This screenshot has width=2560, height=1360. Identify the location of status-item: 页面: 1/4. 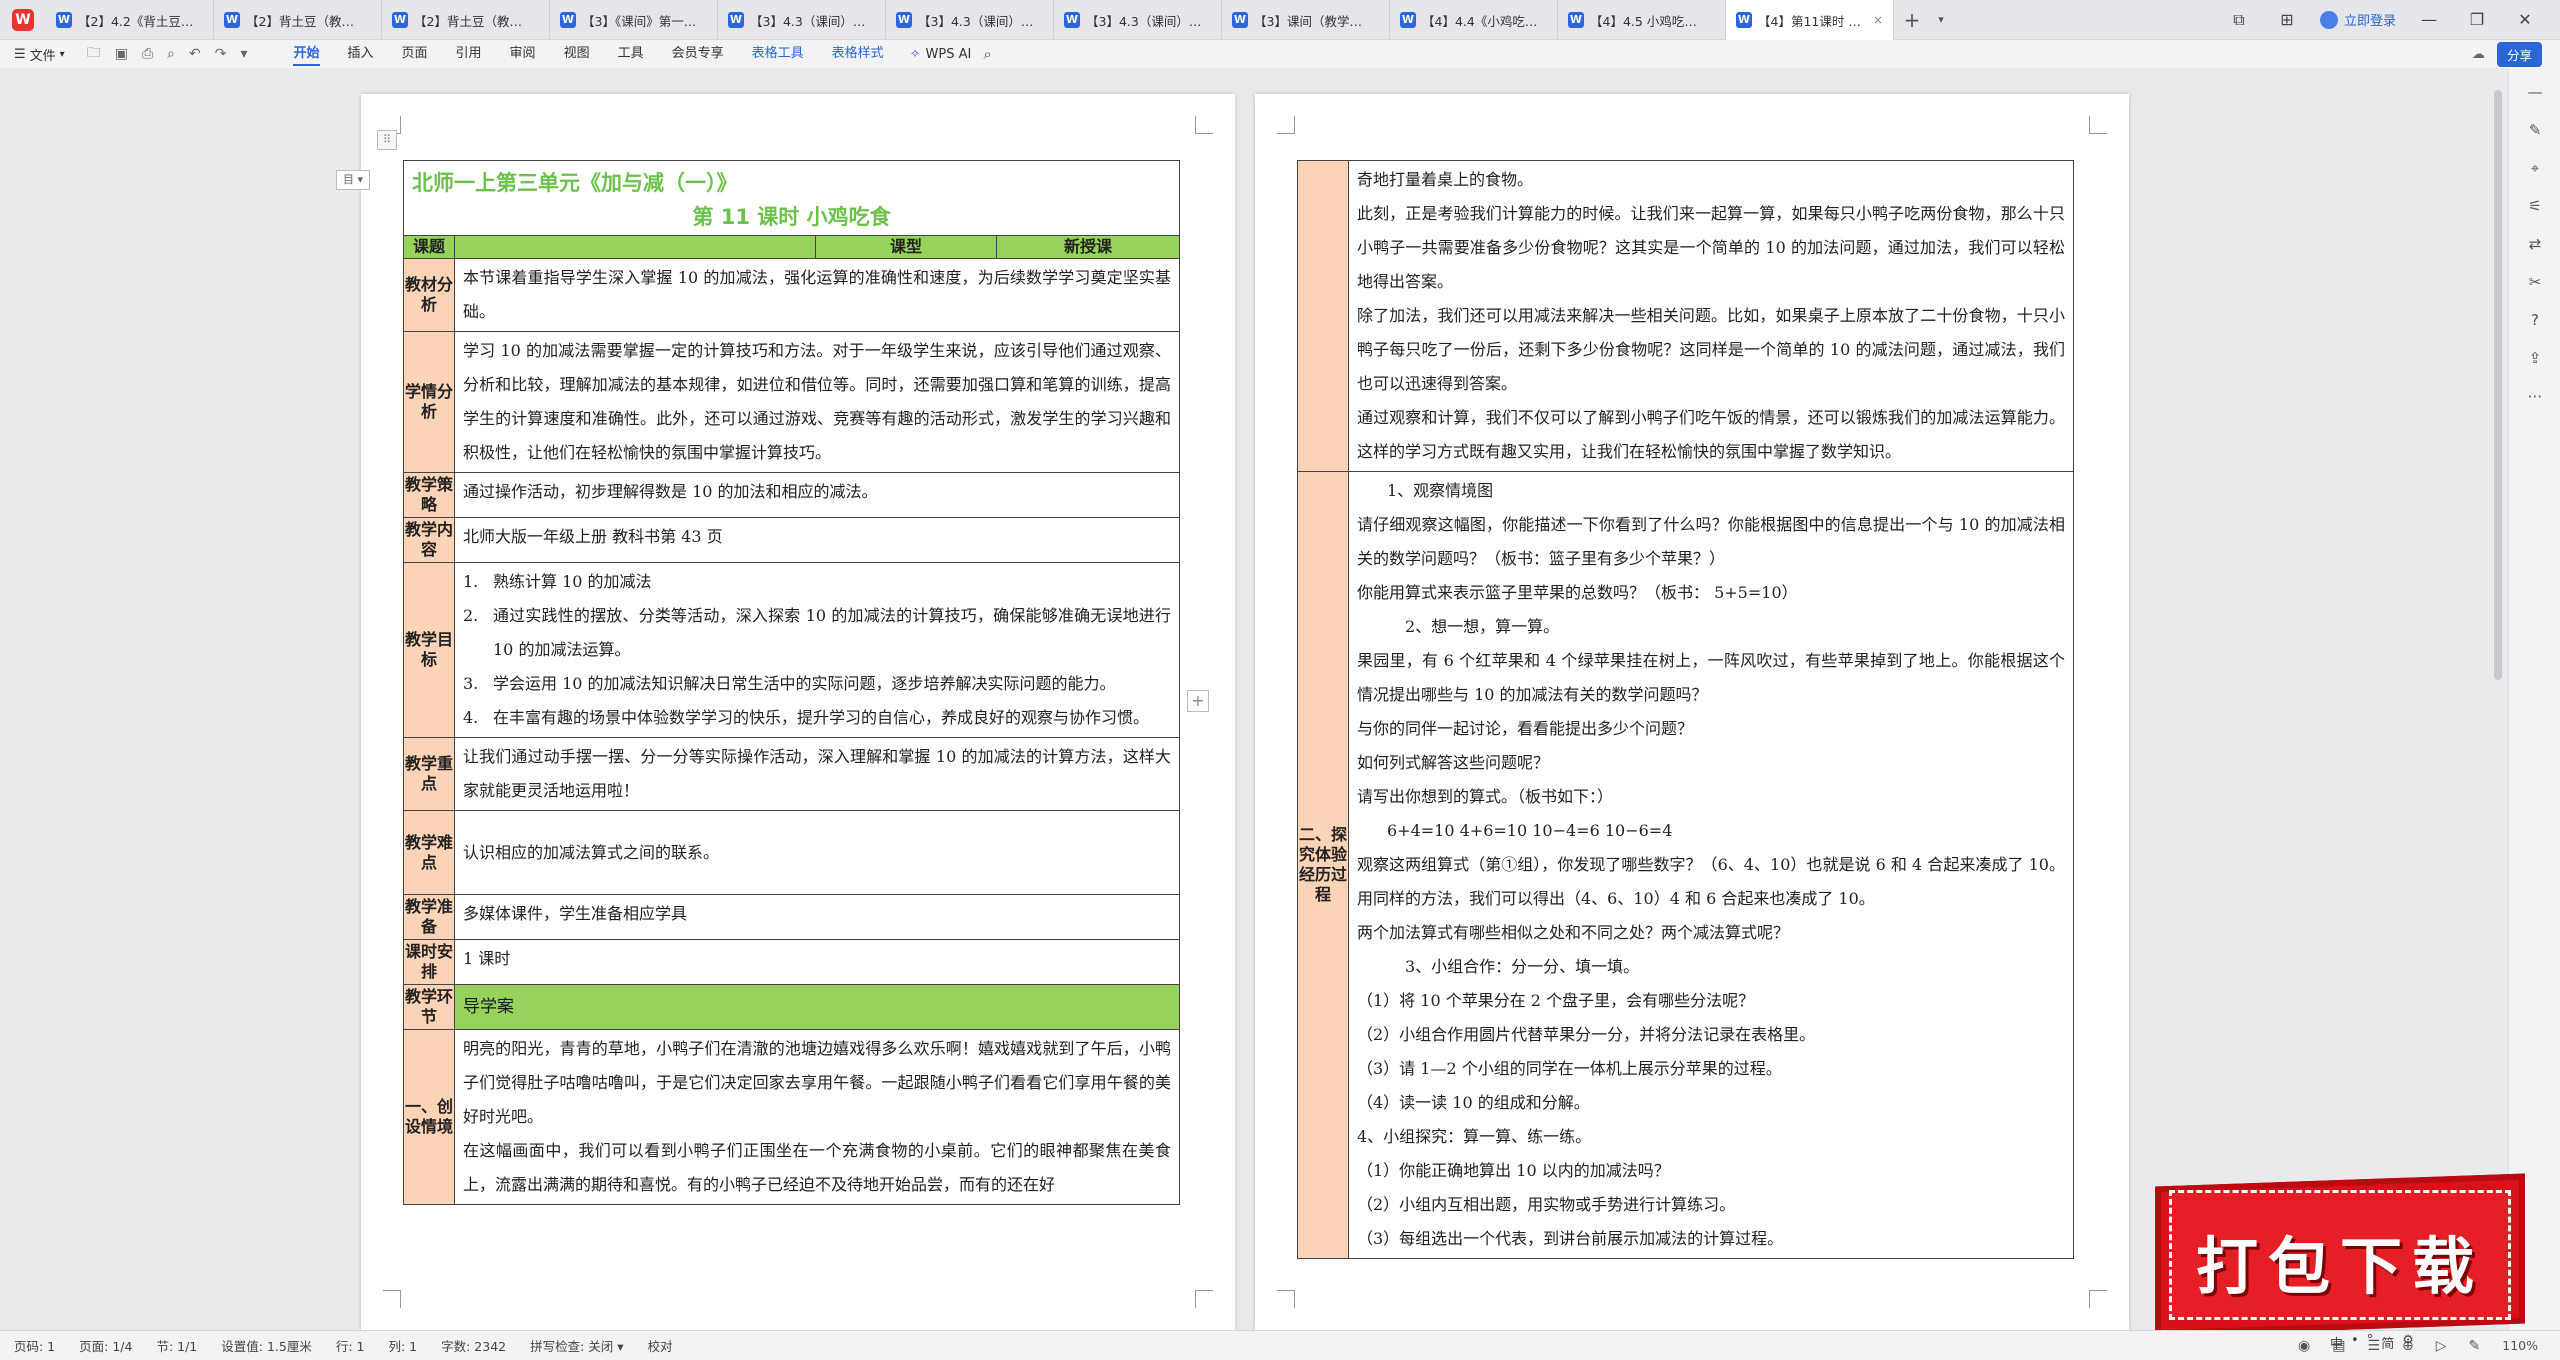
(105, 1345).